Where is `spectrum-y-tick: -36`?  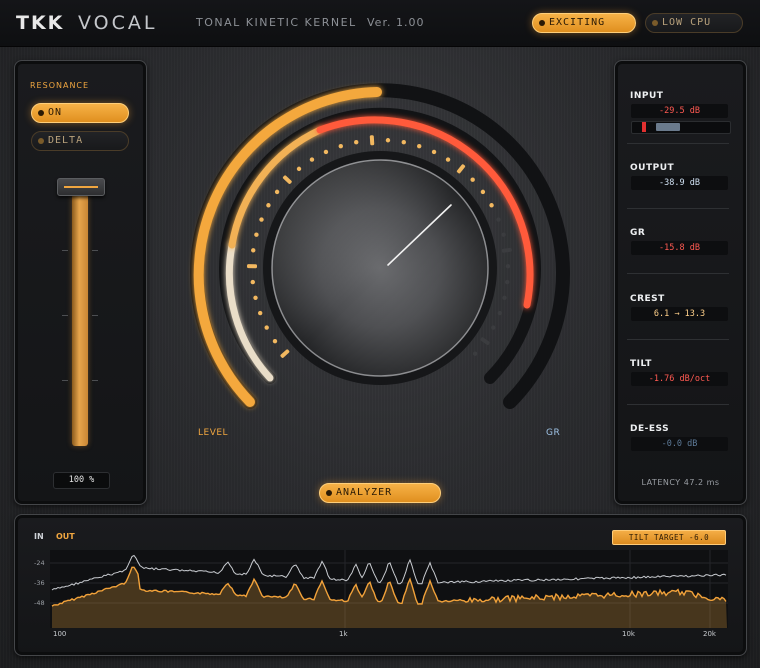
spectrum-y-tick: -36 is located at coordinates (39, 583).